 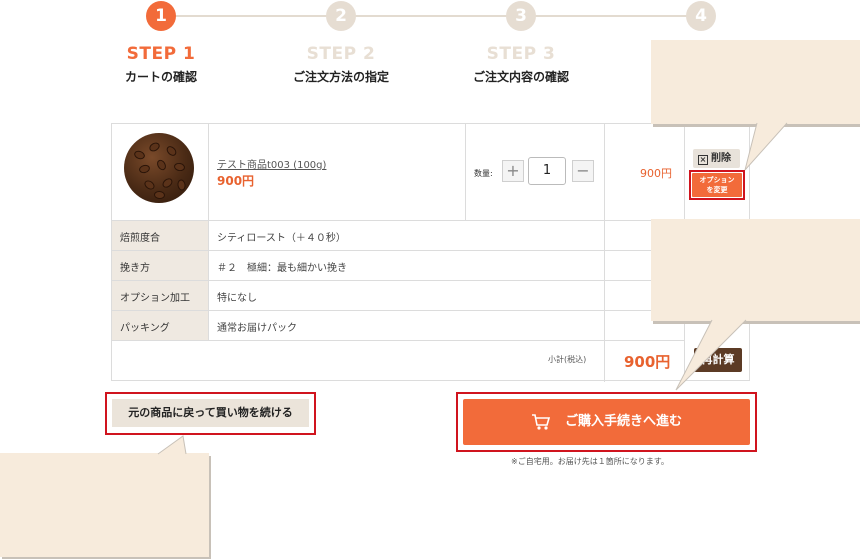 What do you see at coordinates (155, 298) in the screenshot?
I see `option-label-processing: オプション加工` at bounding box center [155, 298].